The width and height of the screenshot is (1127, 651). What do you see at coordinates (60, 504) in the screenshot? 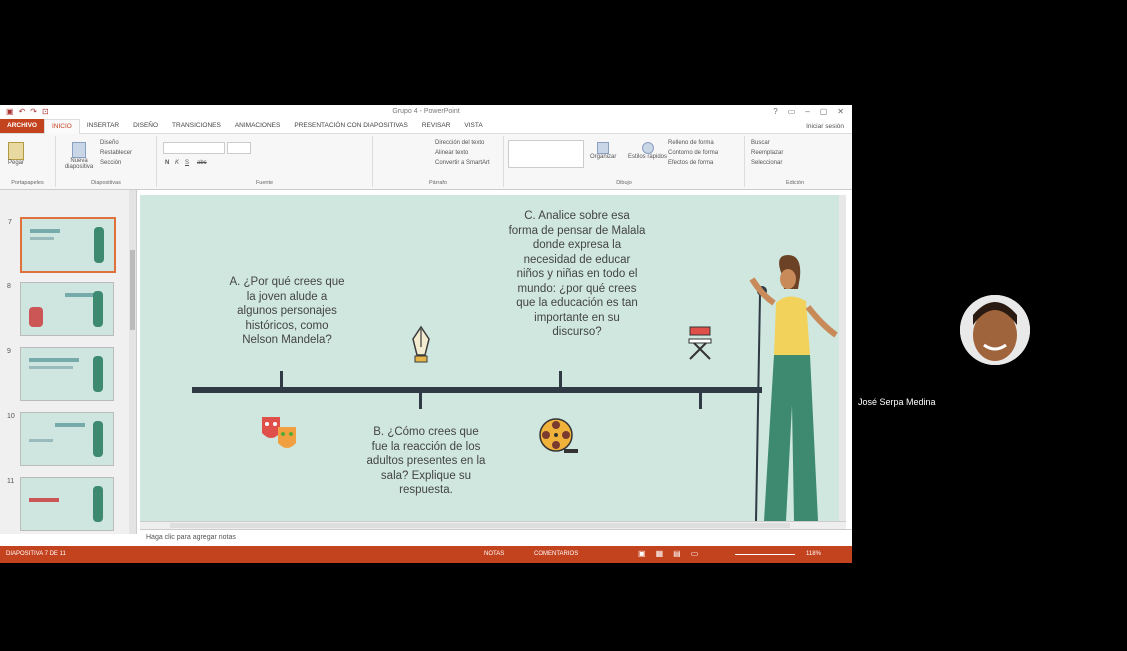
I see `slide-thumbnail-11: 11` at bounding box center [60, 504].